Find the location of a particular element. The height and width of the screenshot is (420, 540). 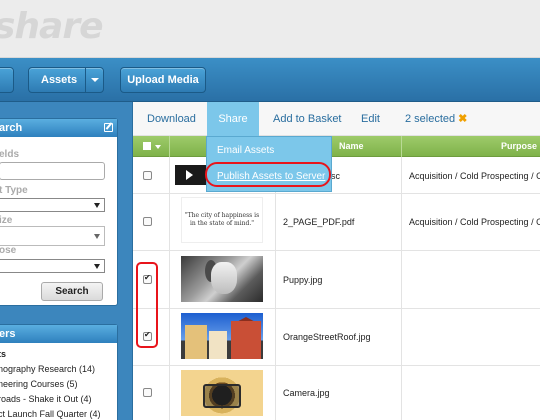

assets-menu-label: Assets is located at coordinates (59, 80).